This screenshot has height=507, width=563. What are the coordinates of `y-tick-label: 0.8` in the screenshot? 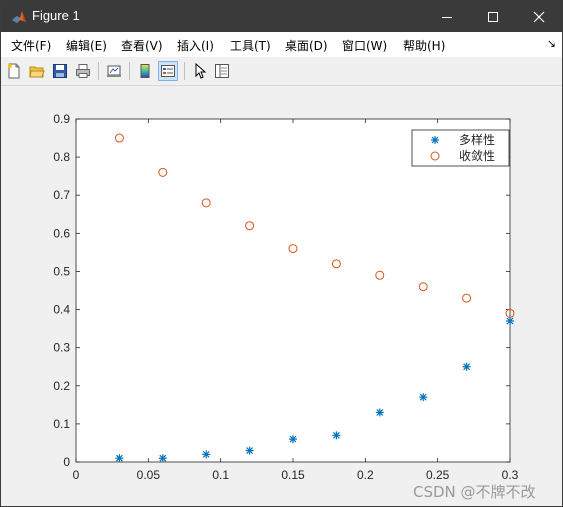 It's located at (61, 157).